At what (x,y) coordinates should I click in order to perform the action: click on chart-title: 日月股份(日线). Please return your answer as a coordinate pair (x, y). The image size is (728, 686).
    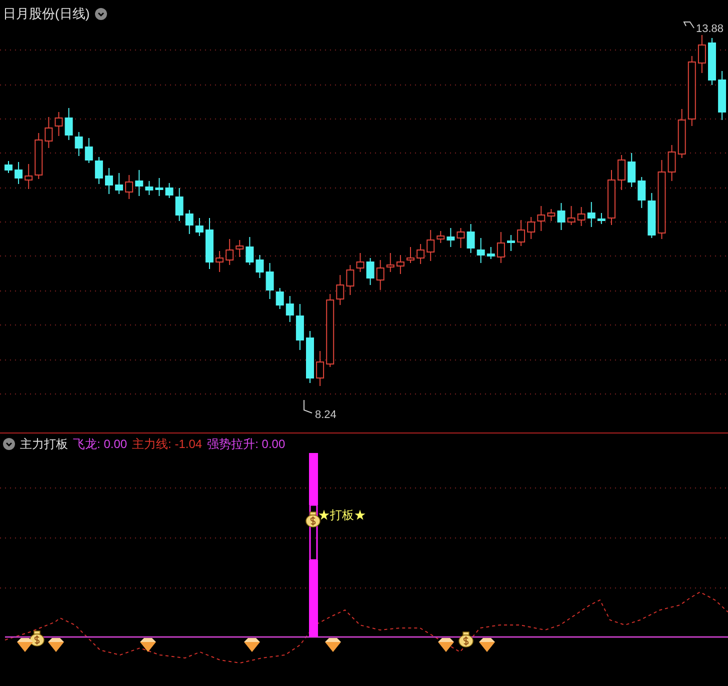
    Looking at the image, I should click on (46, 14).